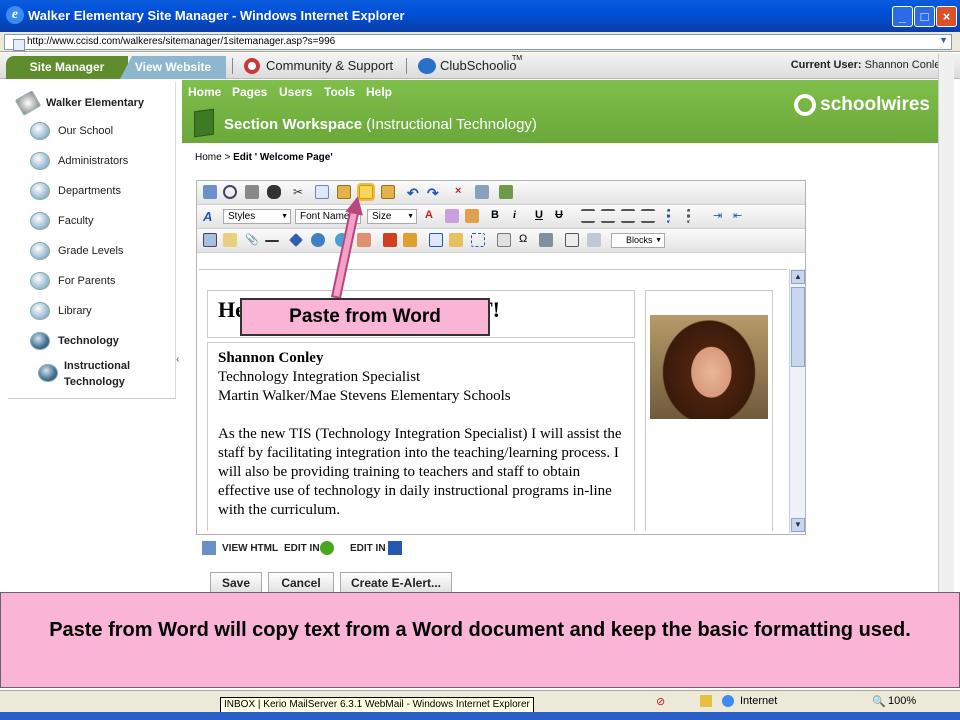  What do you see at coordinates (76, 251) in the screenshot?
I see `sidebar-item-grade-levels: Grade Levels` at bounding box center [76, 251].